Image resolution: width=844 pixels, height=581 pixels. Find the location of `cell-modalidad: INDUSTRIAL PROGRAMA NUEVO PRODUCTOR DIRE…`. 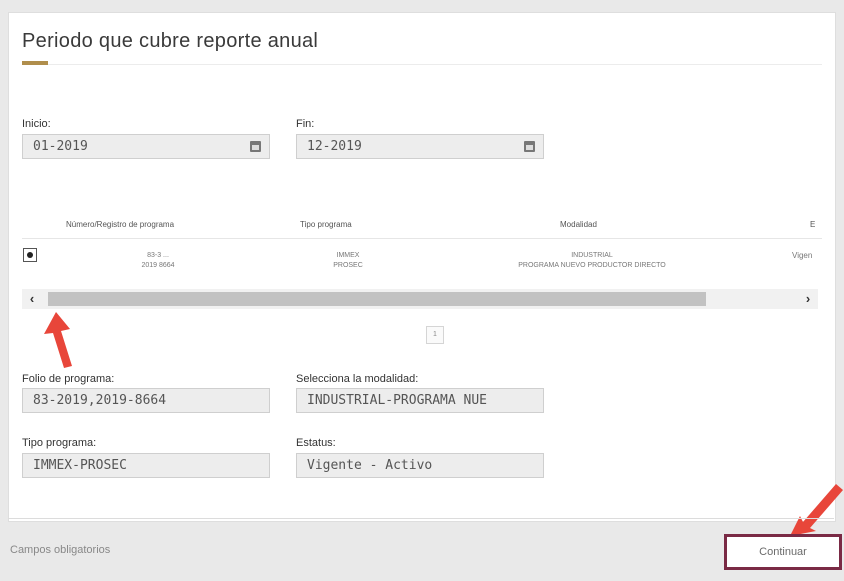

cell-modalidad: INDUSTRIAL PROGRAMA NUEVO PRODUCTOR DIRE… is located at coordinates (592, 261).